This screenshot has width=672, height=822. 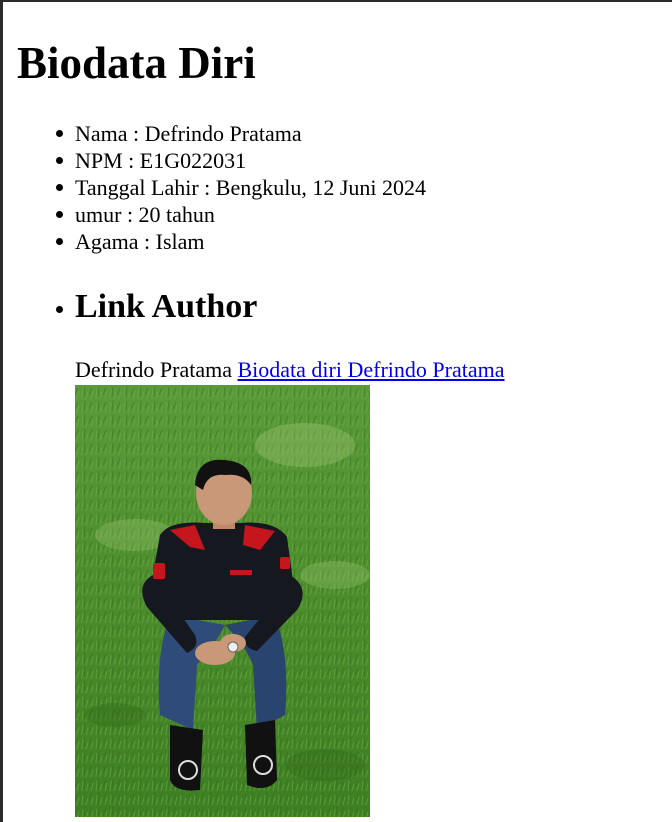 I want to click on list-item-tanggal-lahir: Tanggal Lahir : Bengkulu, 12 Juni 2024, so click(x=221, y=187).